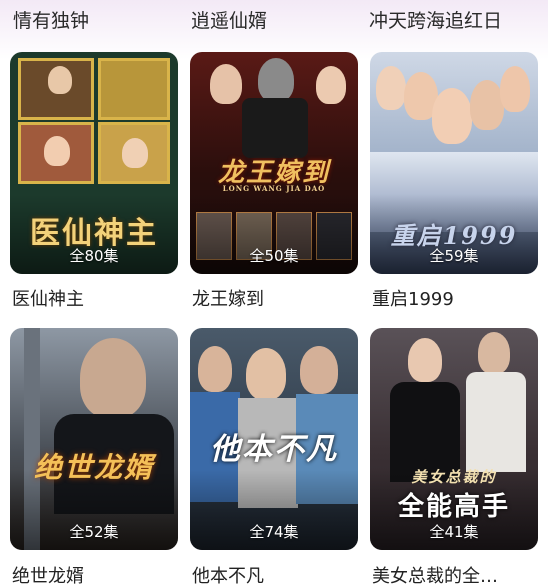 The width and height of the screenshot is (548, 586). I want to click on episode-count: 全80集, so click(94, 256).